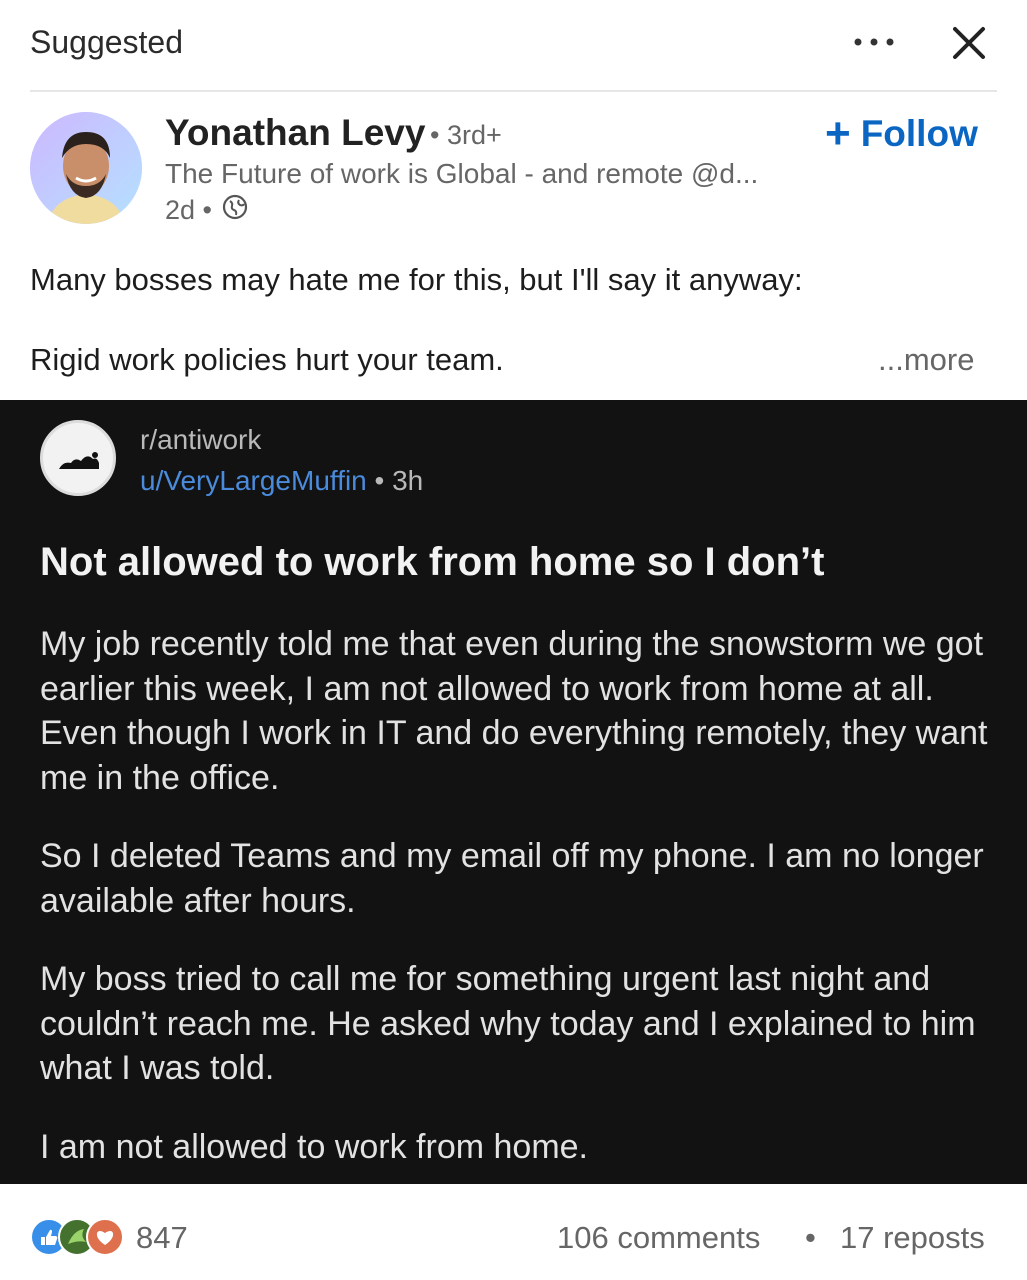  I want to click on post-time: 2d •, so click(188, 210).